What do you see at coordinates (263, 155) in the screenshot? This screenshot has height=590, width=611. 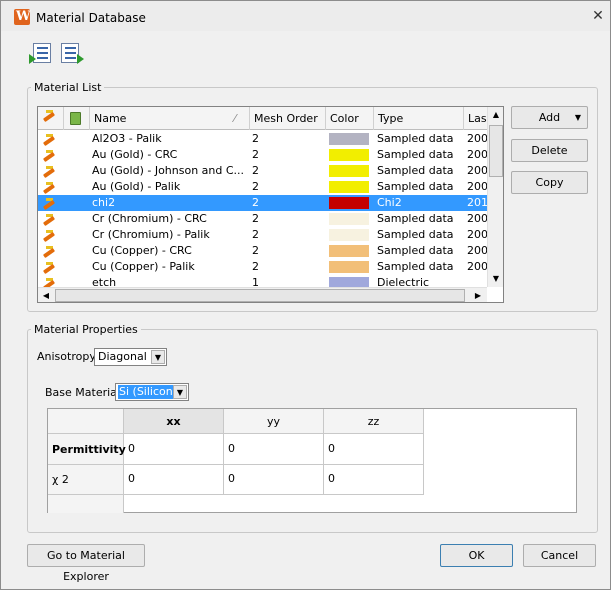 I see `material-row: Au (Gold) - CRC 2 Sampled data 200` at bounding box center [263, 155].